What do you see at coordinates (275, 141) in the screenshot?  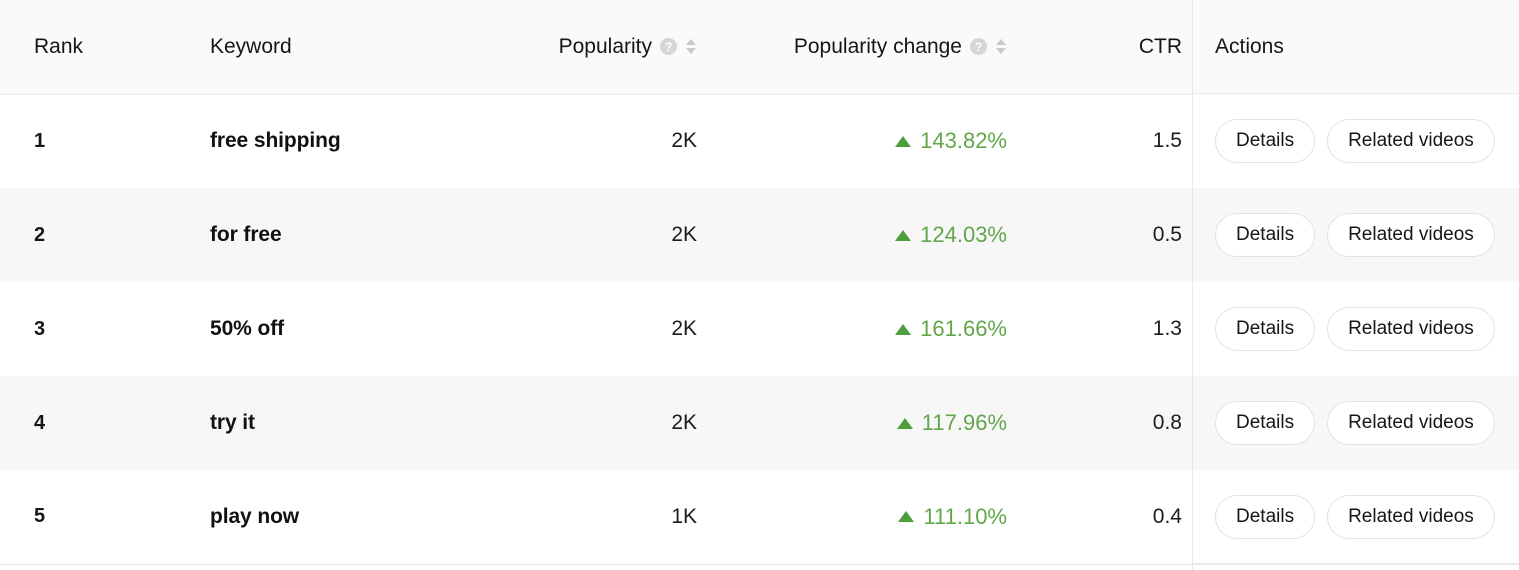 I see `cell-keyword: free shipping` at bounding box center [275, 141].